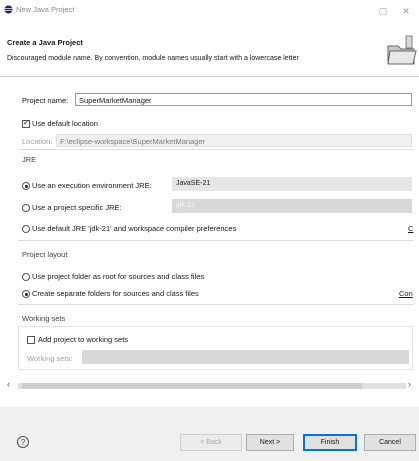 The height and width of the screenshot is (461, 419). I want to click on new-project-folder-icon, so click(402, 50).